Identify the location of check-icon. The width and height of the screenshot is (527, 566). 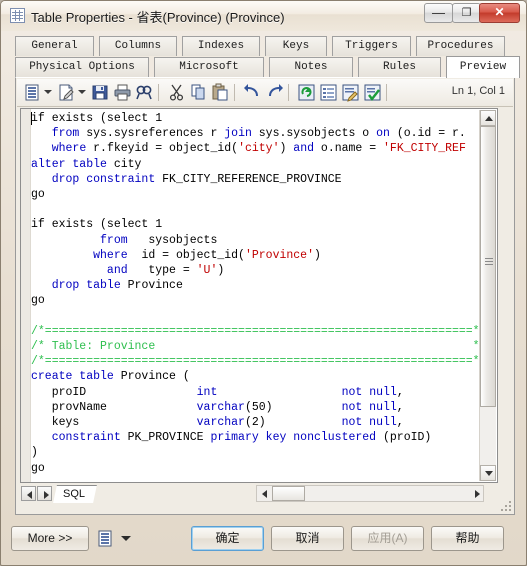
(372, 92).